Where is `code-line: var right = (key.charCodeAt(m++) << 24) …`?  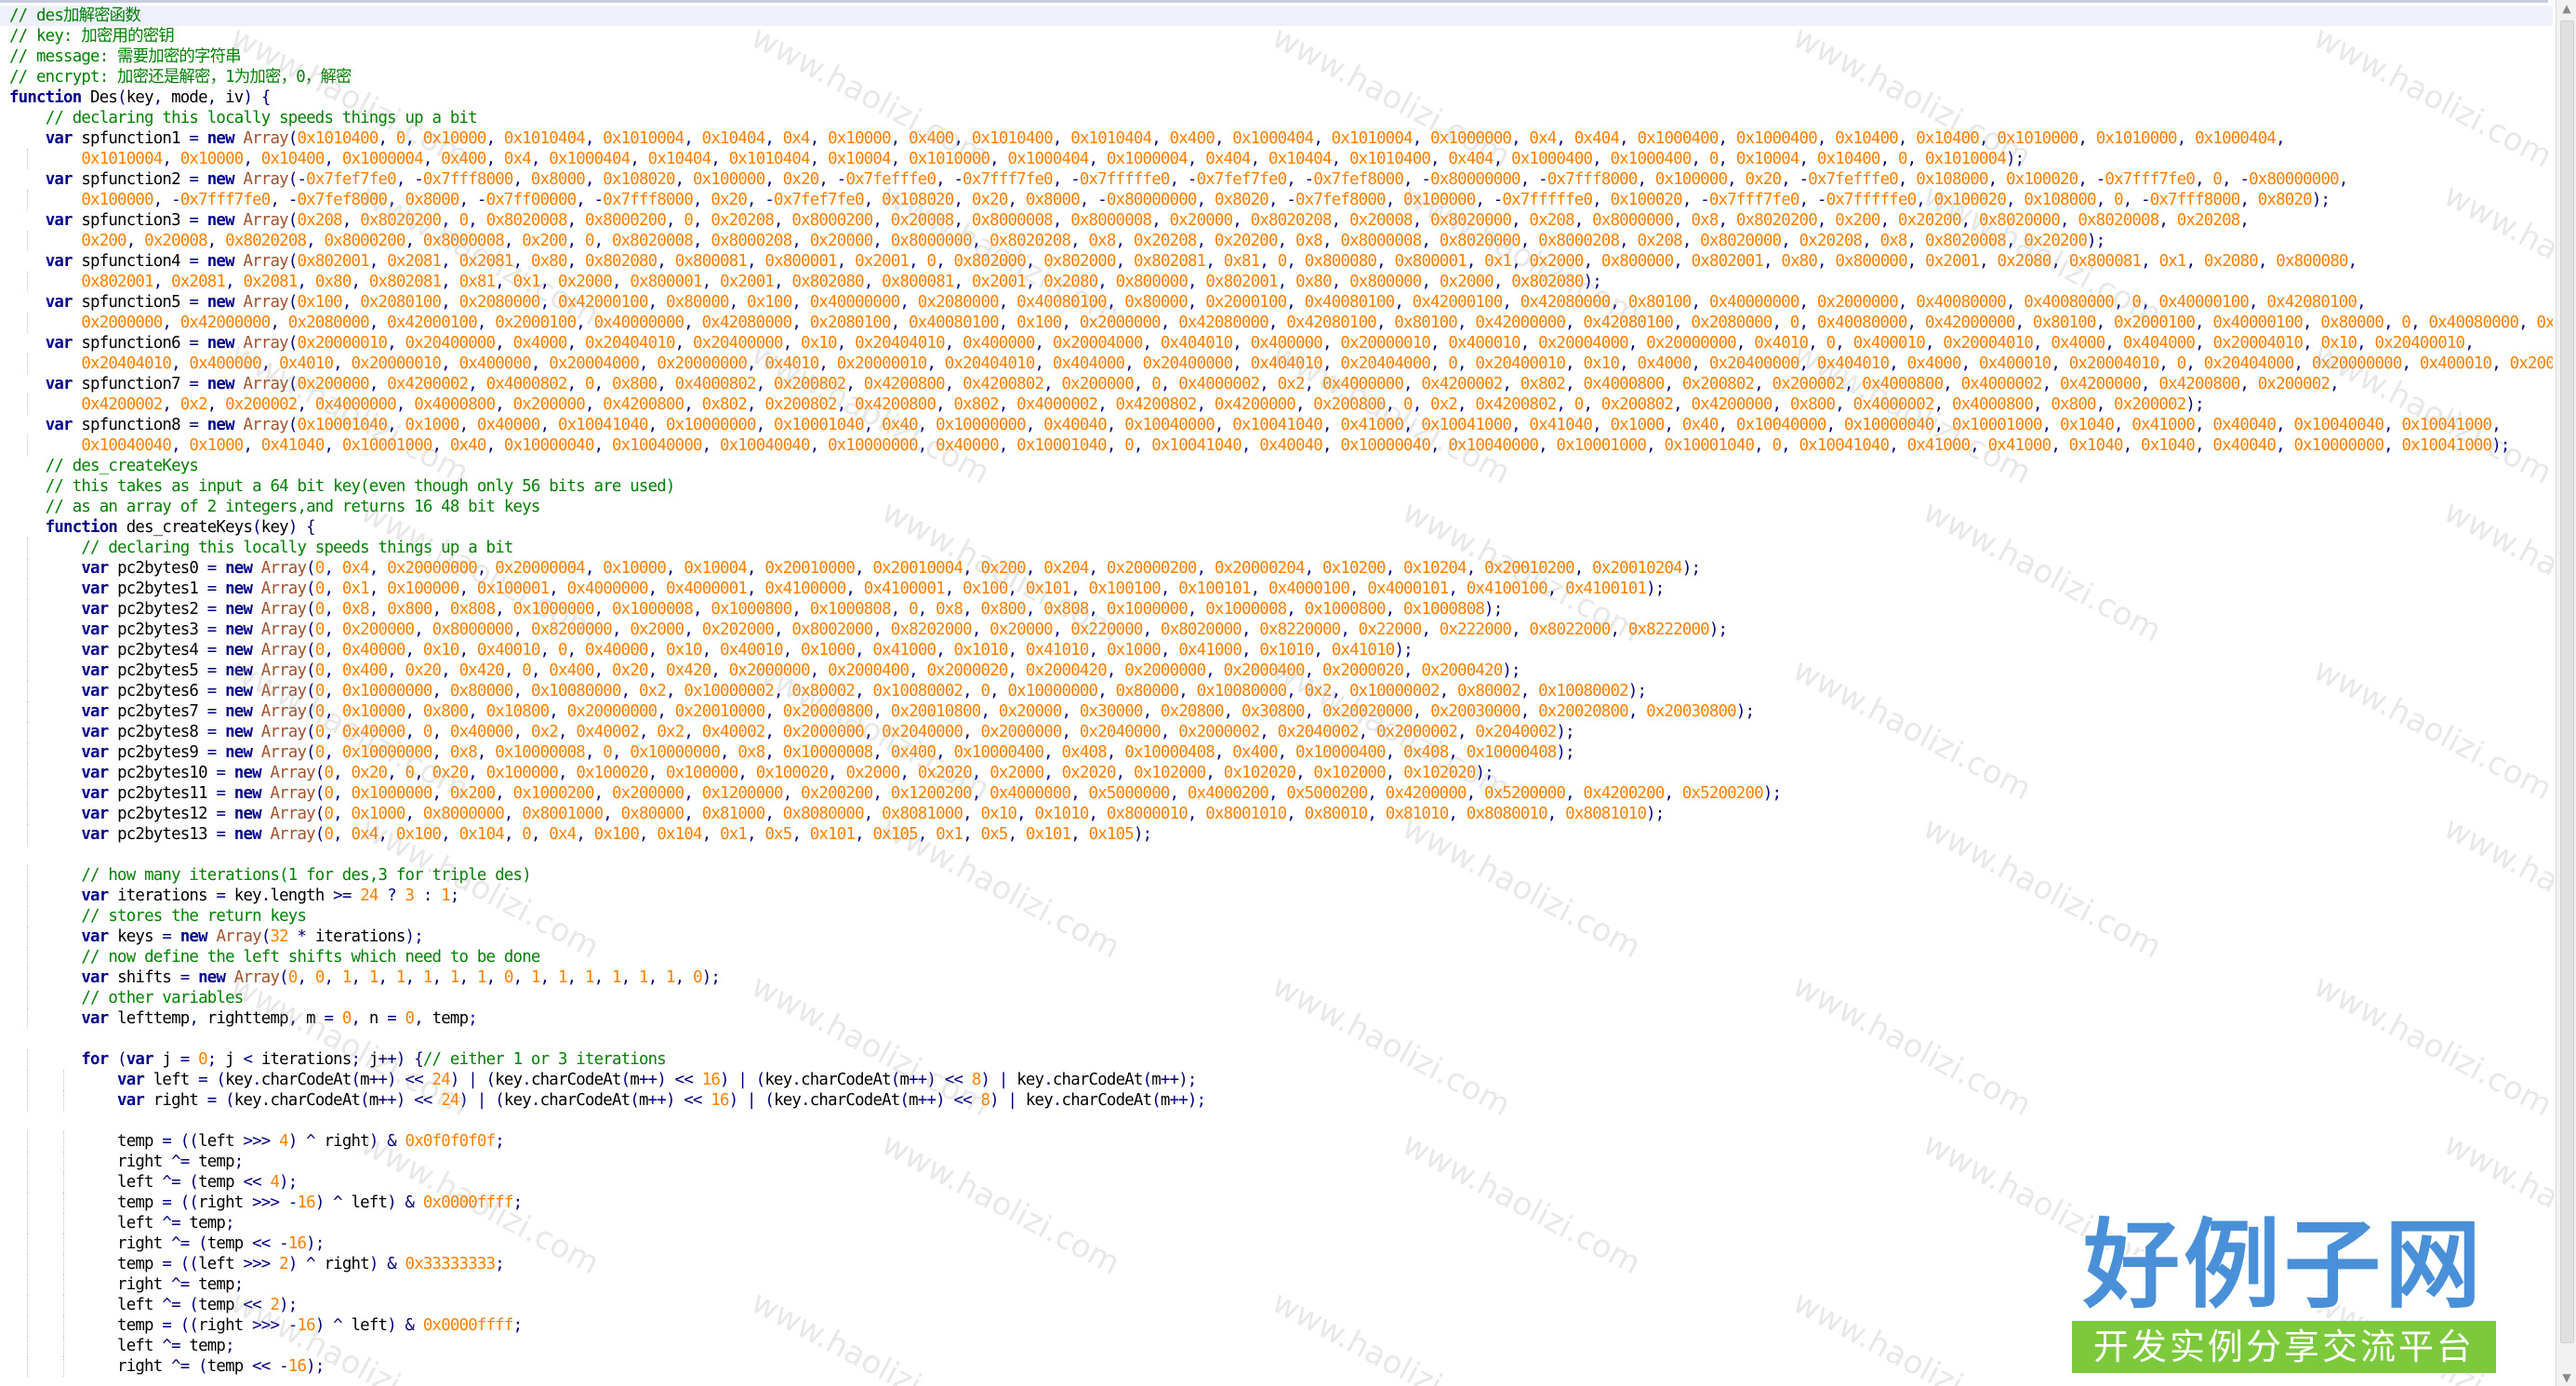
code-line: var right = (key.charCodeAt(m++) << 24) … is located at coordinates (1276, 1100).